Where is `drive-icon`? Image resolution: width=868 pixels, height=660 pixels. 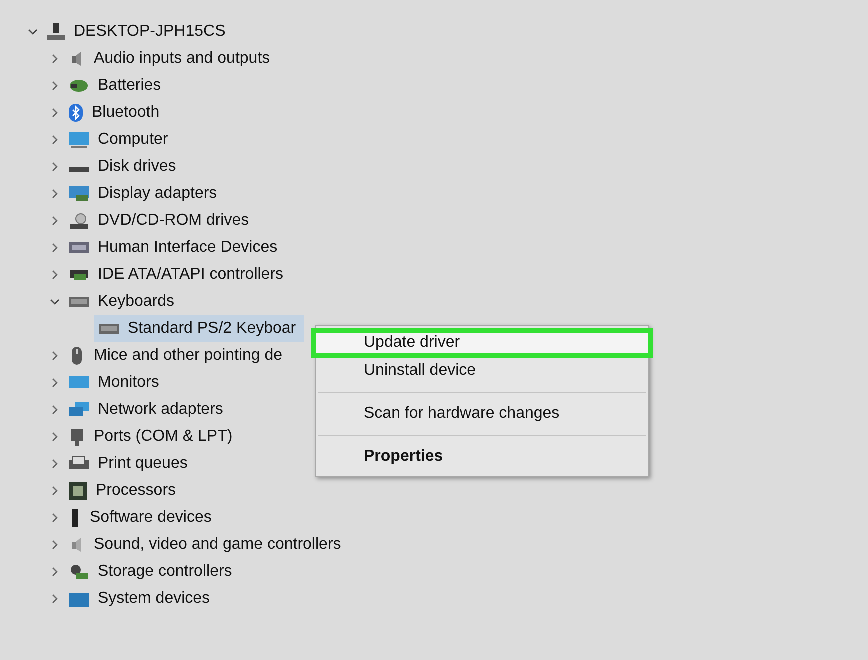
drive-icon is located at coordinates (79, 169).